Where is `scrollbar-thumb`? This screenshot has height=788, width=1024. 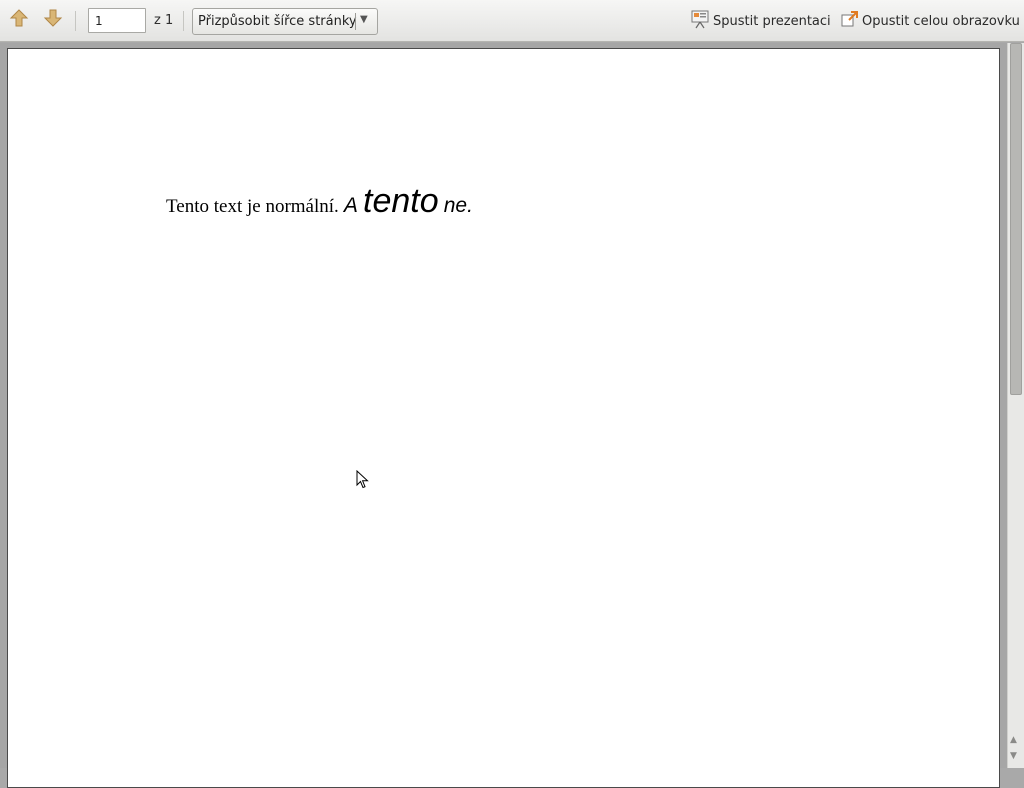
scrollbar-thumb is located at coordinates (1016, 219).